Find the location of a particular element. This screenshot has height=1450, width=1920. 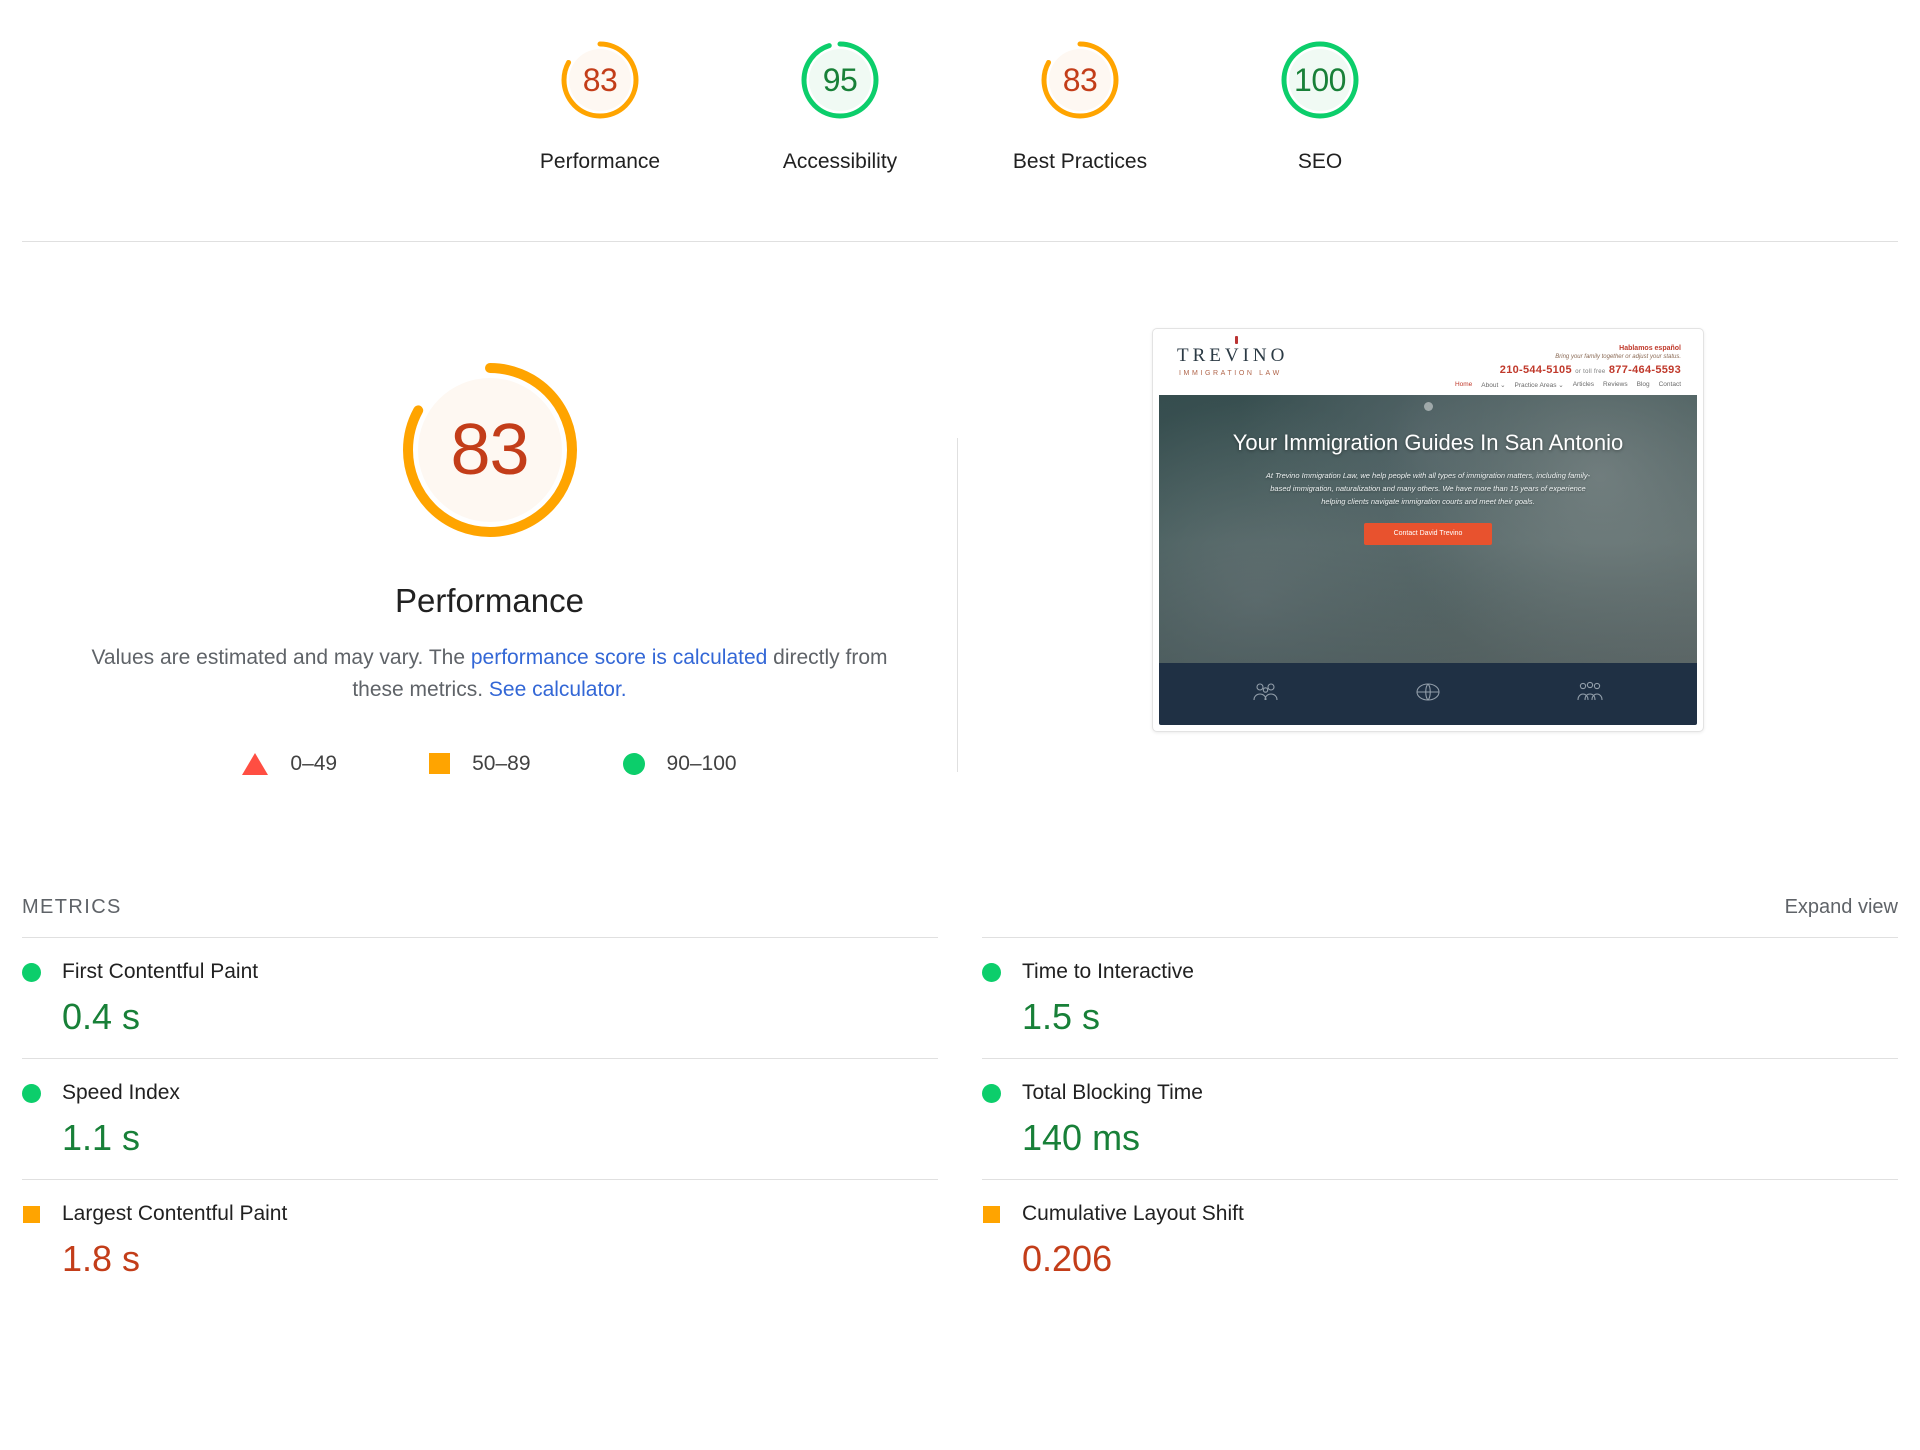

thumbnail-nav-item-articles: Articles is located at coordinates (1583, 384).